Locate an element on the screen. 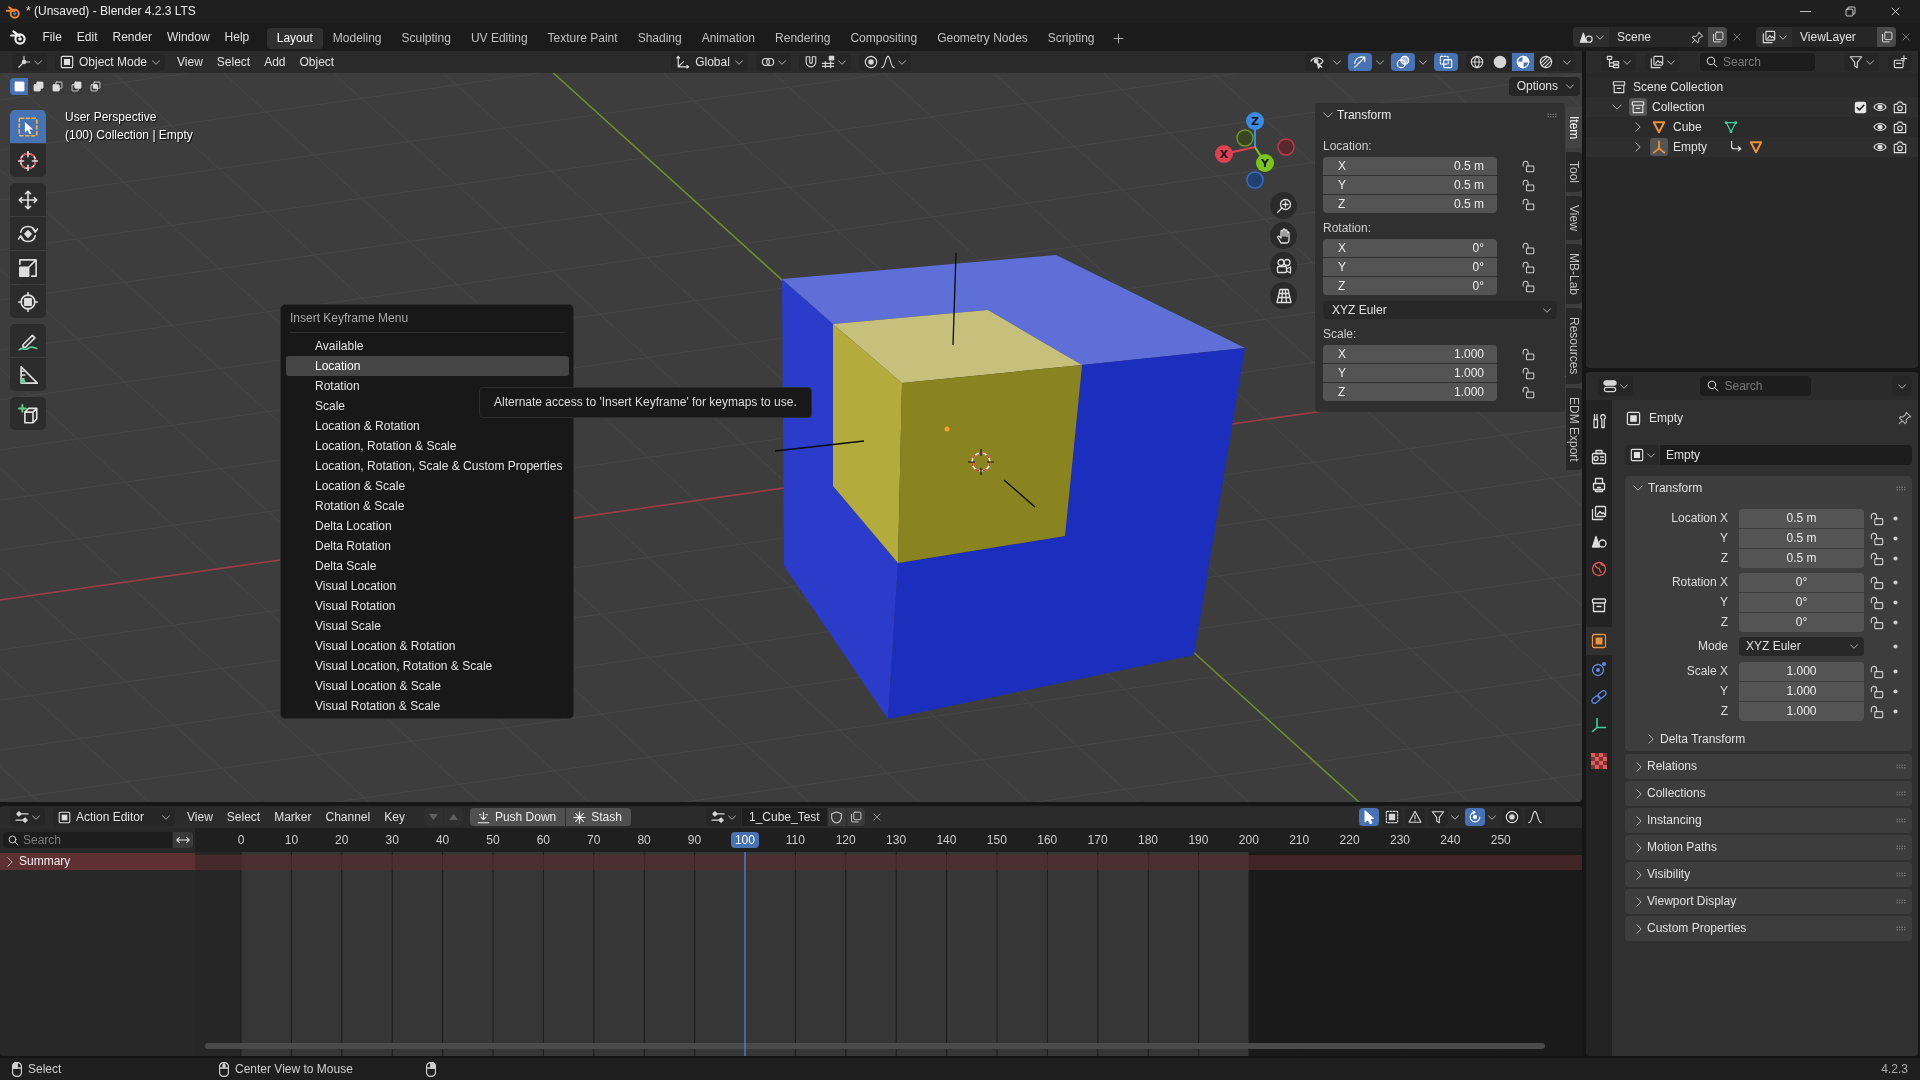 This screenshot has height=1080, width=1920. axis-ball: X is located at coordinates (1235, 154).